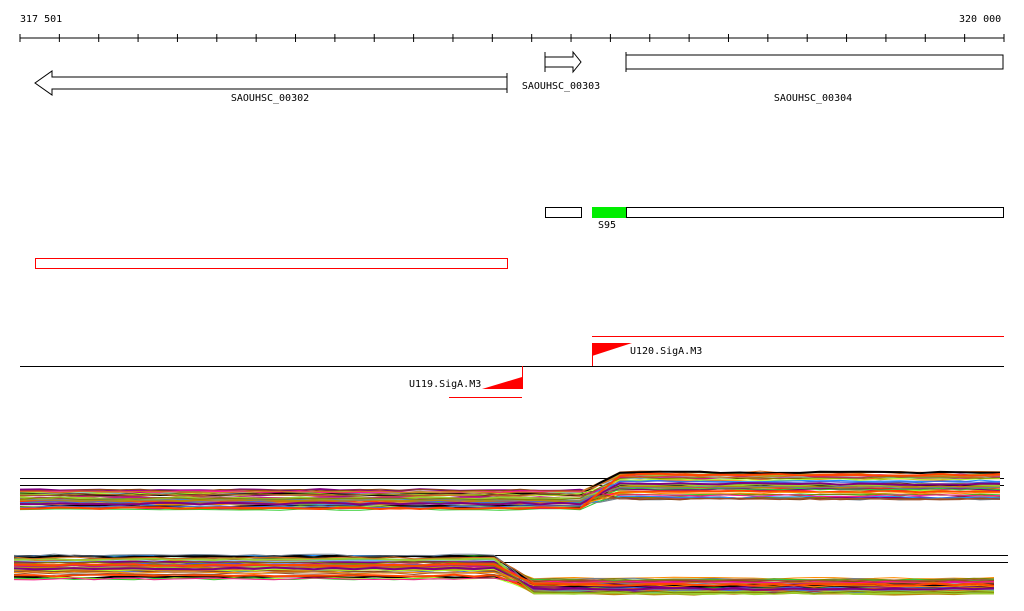 The image size is (1024, 611). What do you see at coordinates (270, 98) in the screenshot?
I see `gene-label: SAOUHSC_00302` at bounding box center [270, 98].